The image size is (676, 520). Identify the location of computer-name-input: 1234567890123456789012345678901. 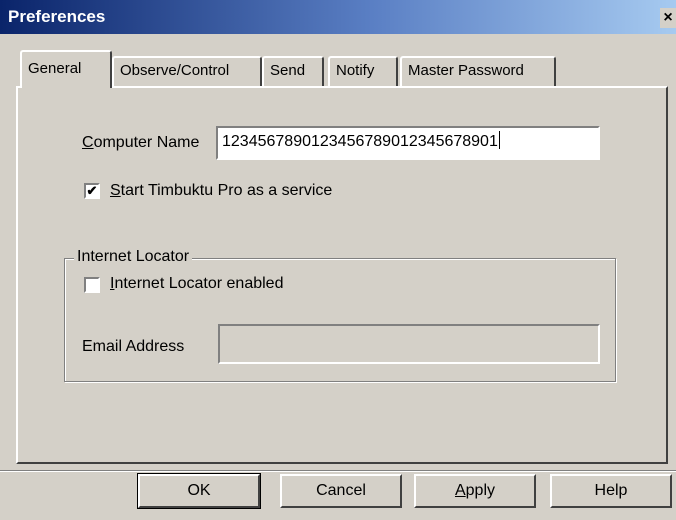
(408, 143).